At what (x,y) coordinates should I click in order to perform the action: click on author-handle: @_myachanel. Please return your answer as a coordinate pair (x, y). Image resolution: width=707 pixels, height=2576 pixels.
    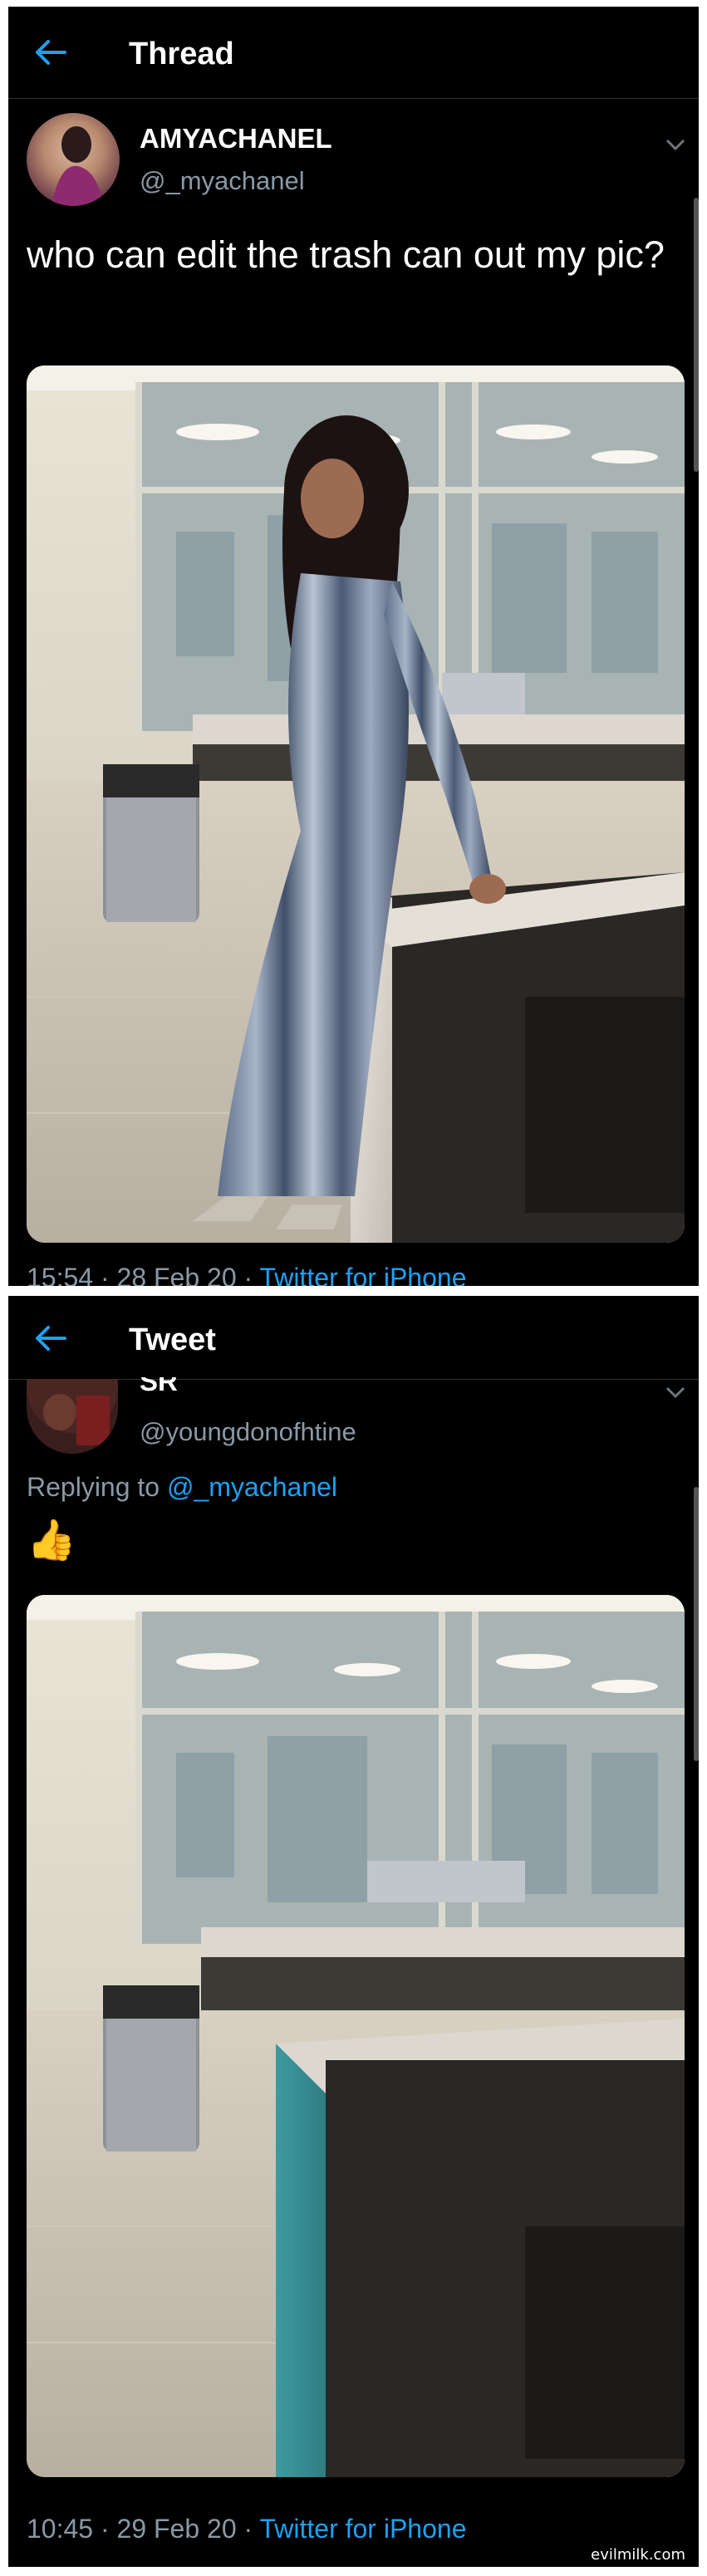
    Looking at the image, I should click on (222, 181).